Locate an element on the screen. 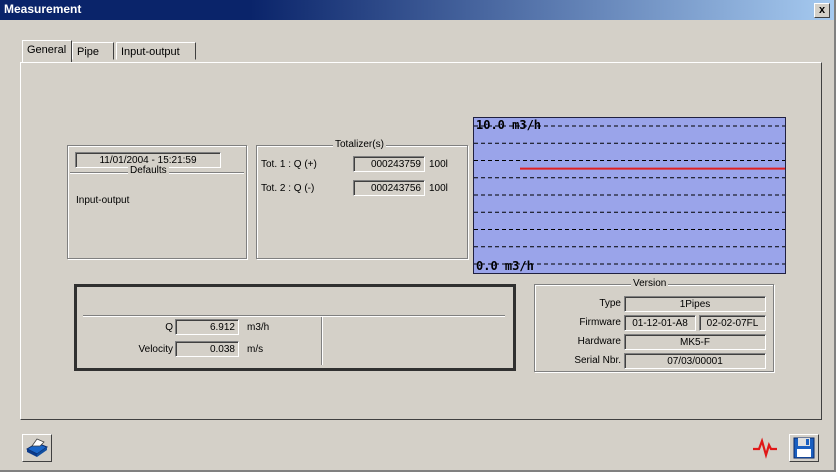 The width and height of the screenshot is (836, 472). save-button is located at coordinates (804, 448).